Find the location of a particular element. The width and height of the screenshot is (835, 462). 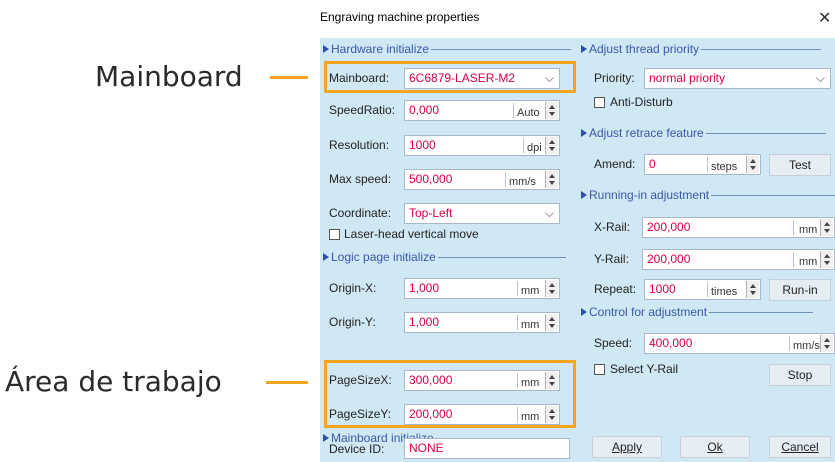

priority-label: Priority: is located at coordinates (614, 78).